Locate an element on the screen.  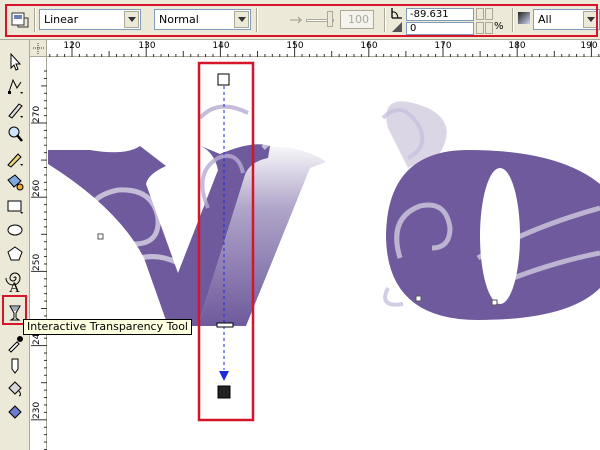
angle-spin-buttons is located at coordinates (480, 14).